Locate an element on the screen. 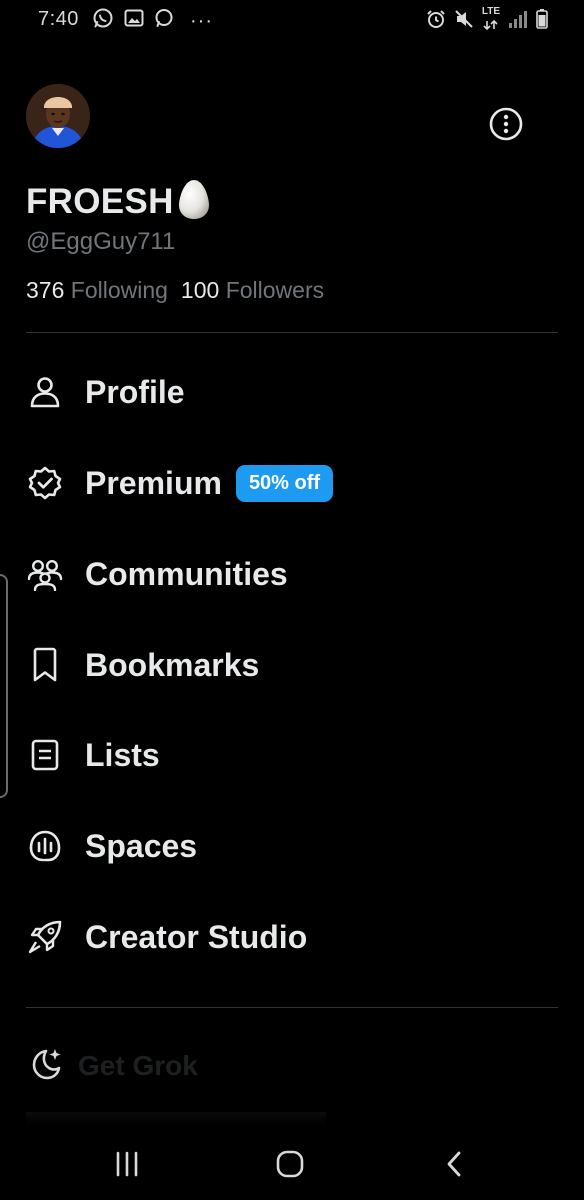  nav-label-premium: Premium is located at coordinates (153, 482).